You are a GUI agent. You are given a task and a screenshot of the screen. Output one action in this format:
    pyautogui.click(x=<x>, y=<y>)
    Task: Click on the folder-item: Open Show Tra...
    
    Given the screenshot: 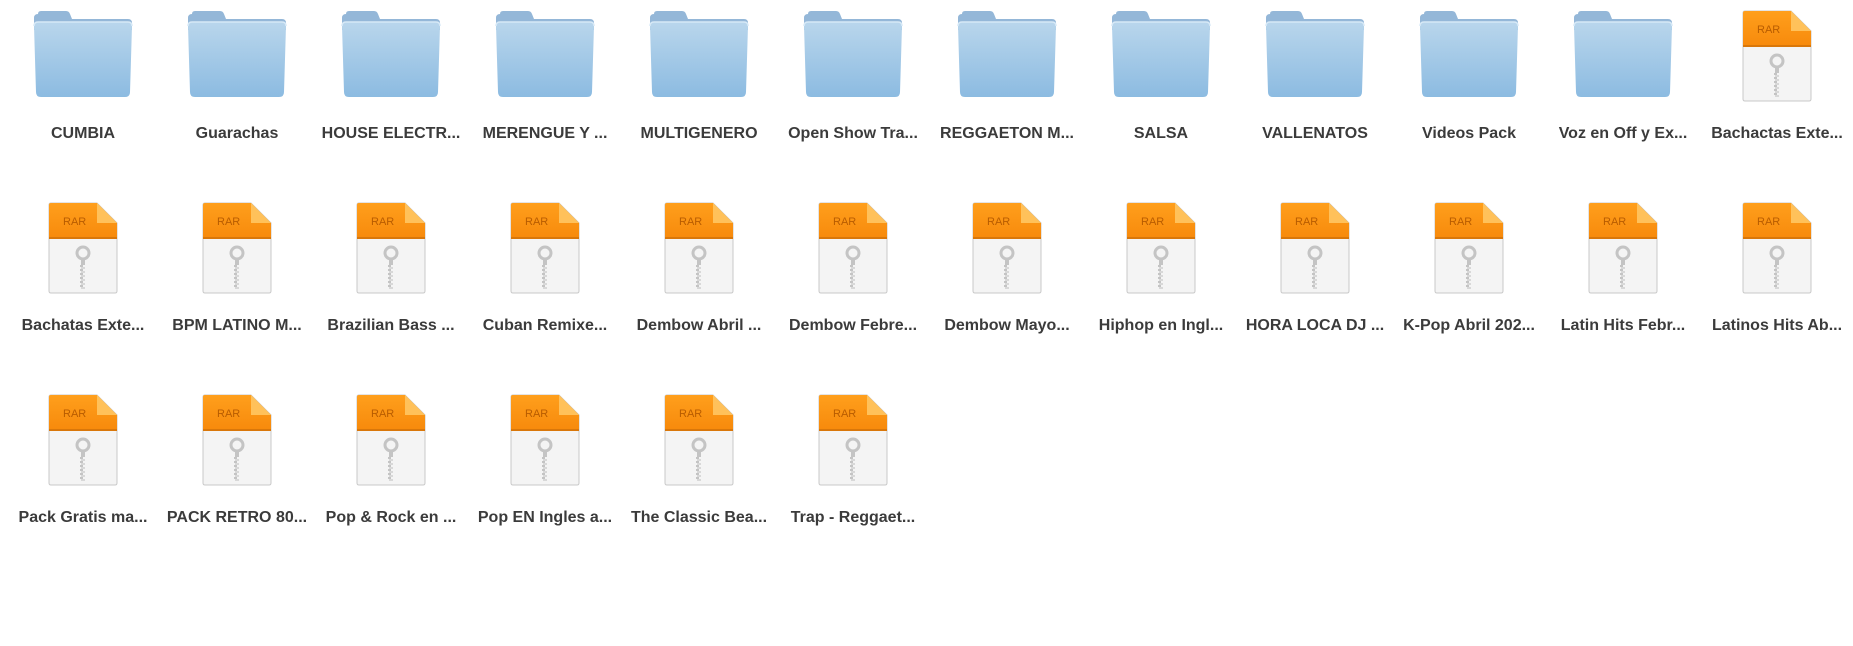 What is the action you would take?
    pyautogui.click(x=853, y=75)
    